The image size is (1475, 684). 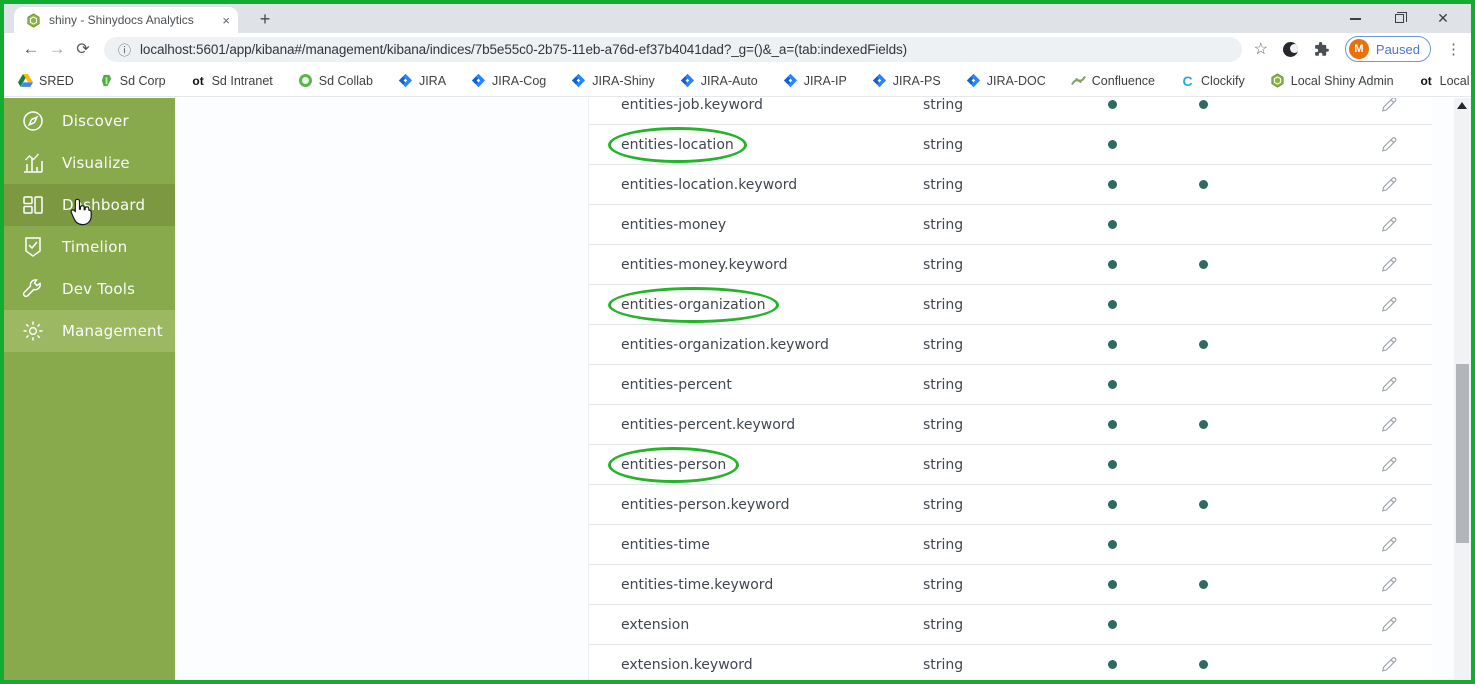 I want to click on scroll-up-arrow-icon, so click(x=1462, y=105).